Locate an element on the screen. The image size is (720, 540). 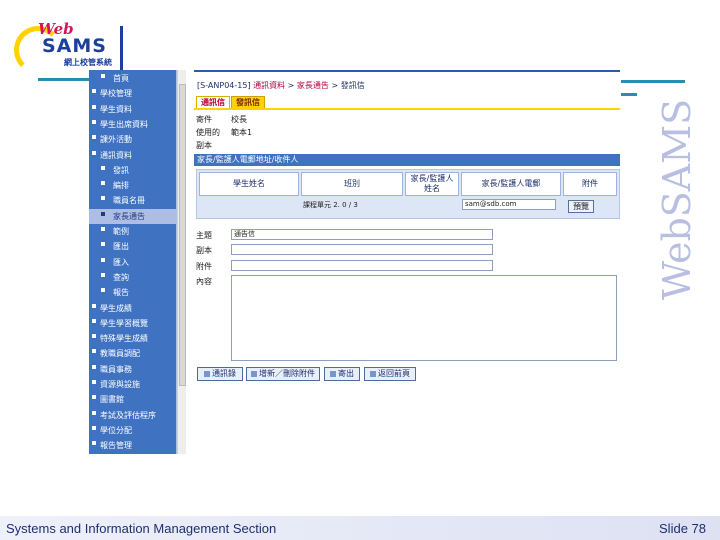
attachment-icon is located at coordinates (254, 373).